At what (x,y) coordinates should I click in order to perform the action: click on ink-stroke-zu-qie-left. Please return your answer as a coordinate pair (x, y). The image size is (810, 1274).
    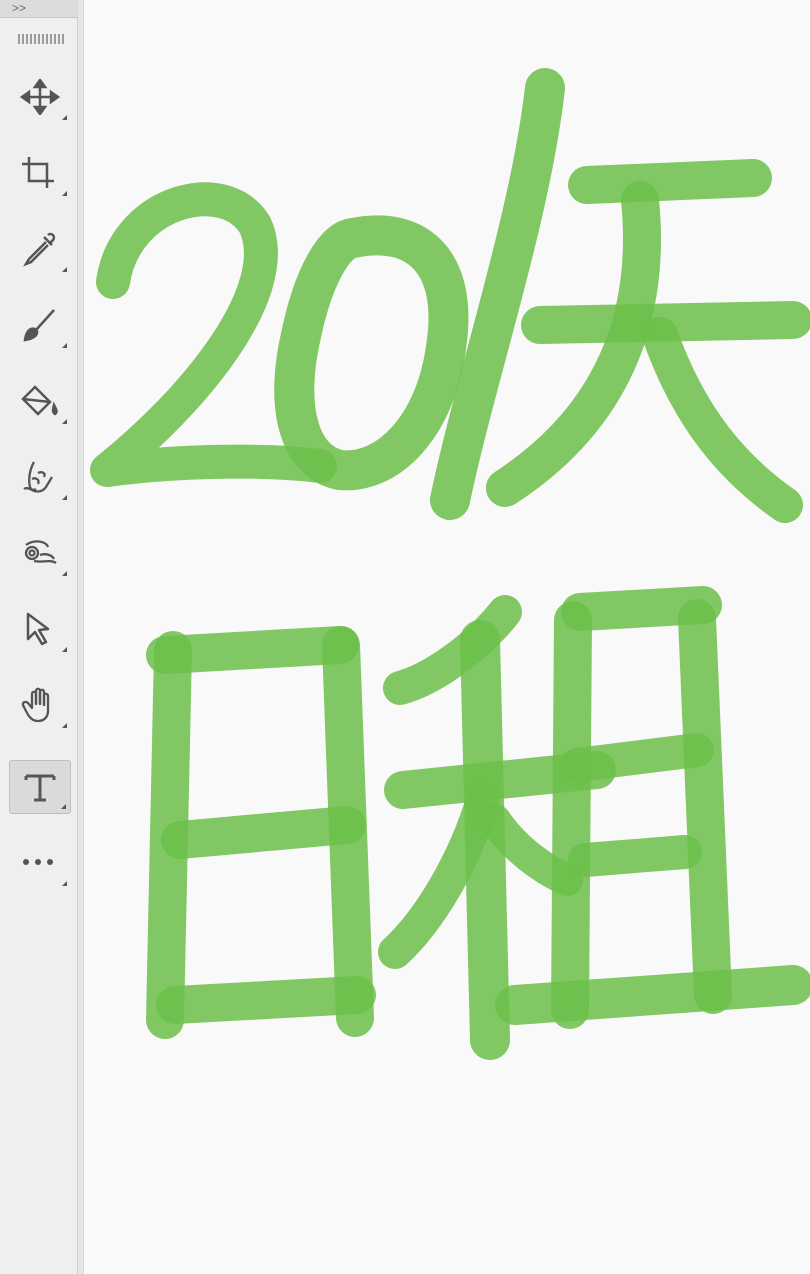
    Looking at the image, I should click on (571, 815).